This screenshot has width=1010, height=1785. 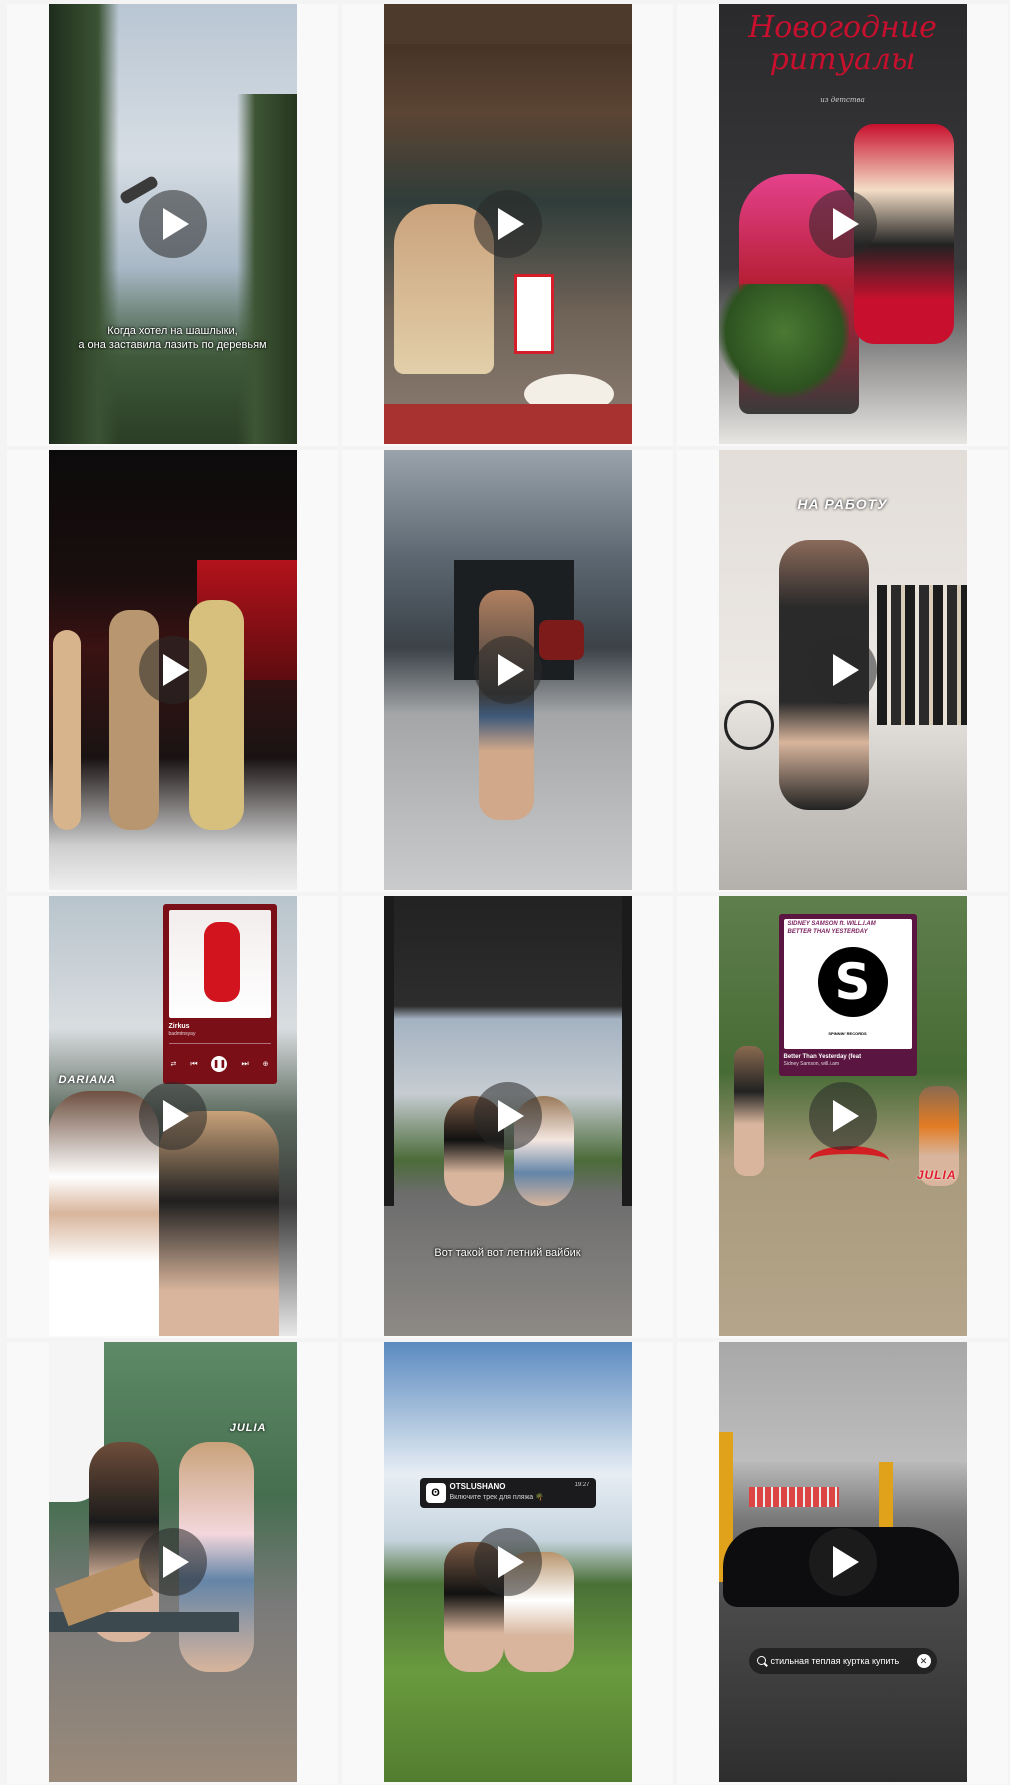 What do you see at coordinates (921, 655) in the screenshot?
I see `clothes-rack-shape` at bounding box center [921, 655].